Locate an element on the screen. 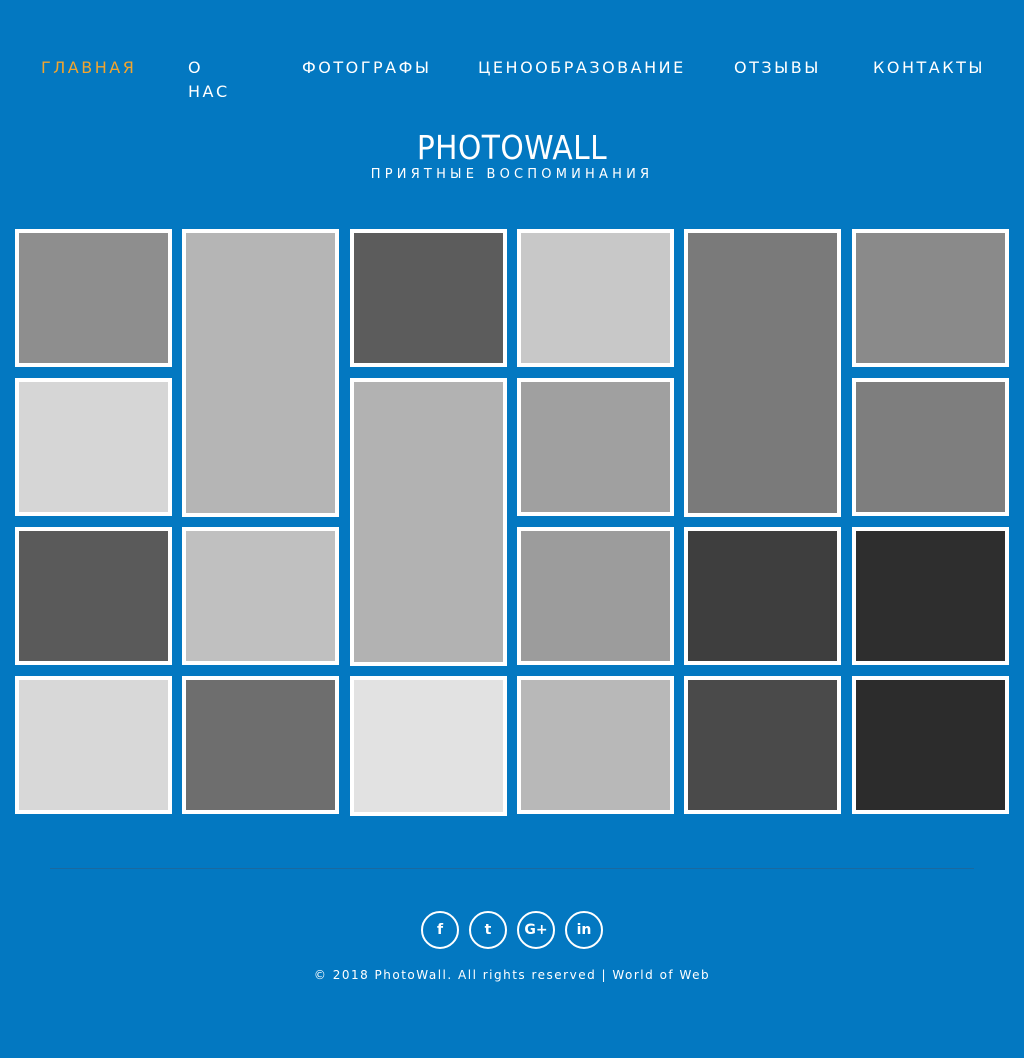  photo-squirrel-on-tree is located at coordinates (762, 745).